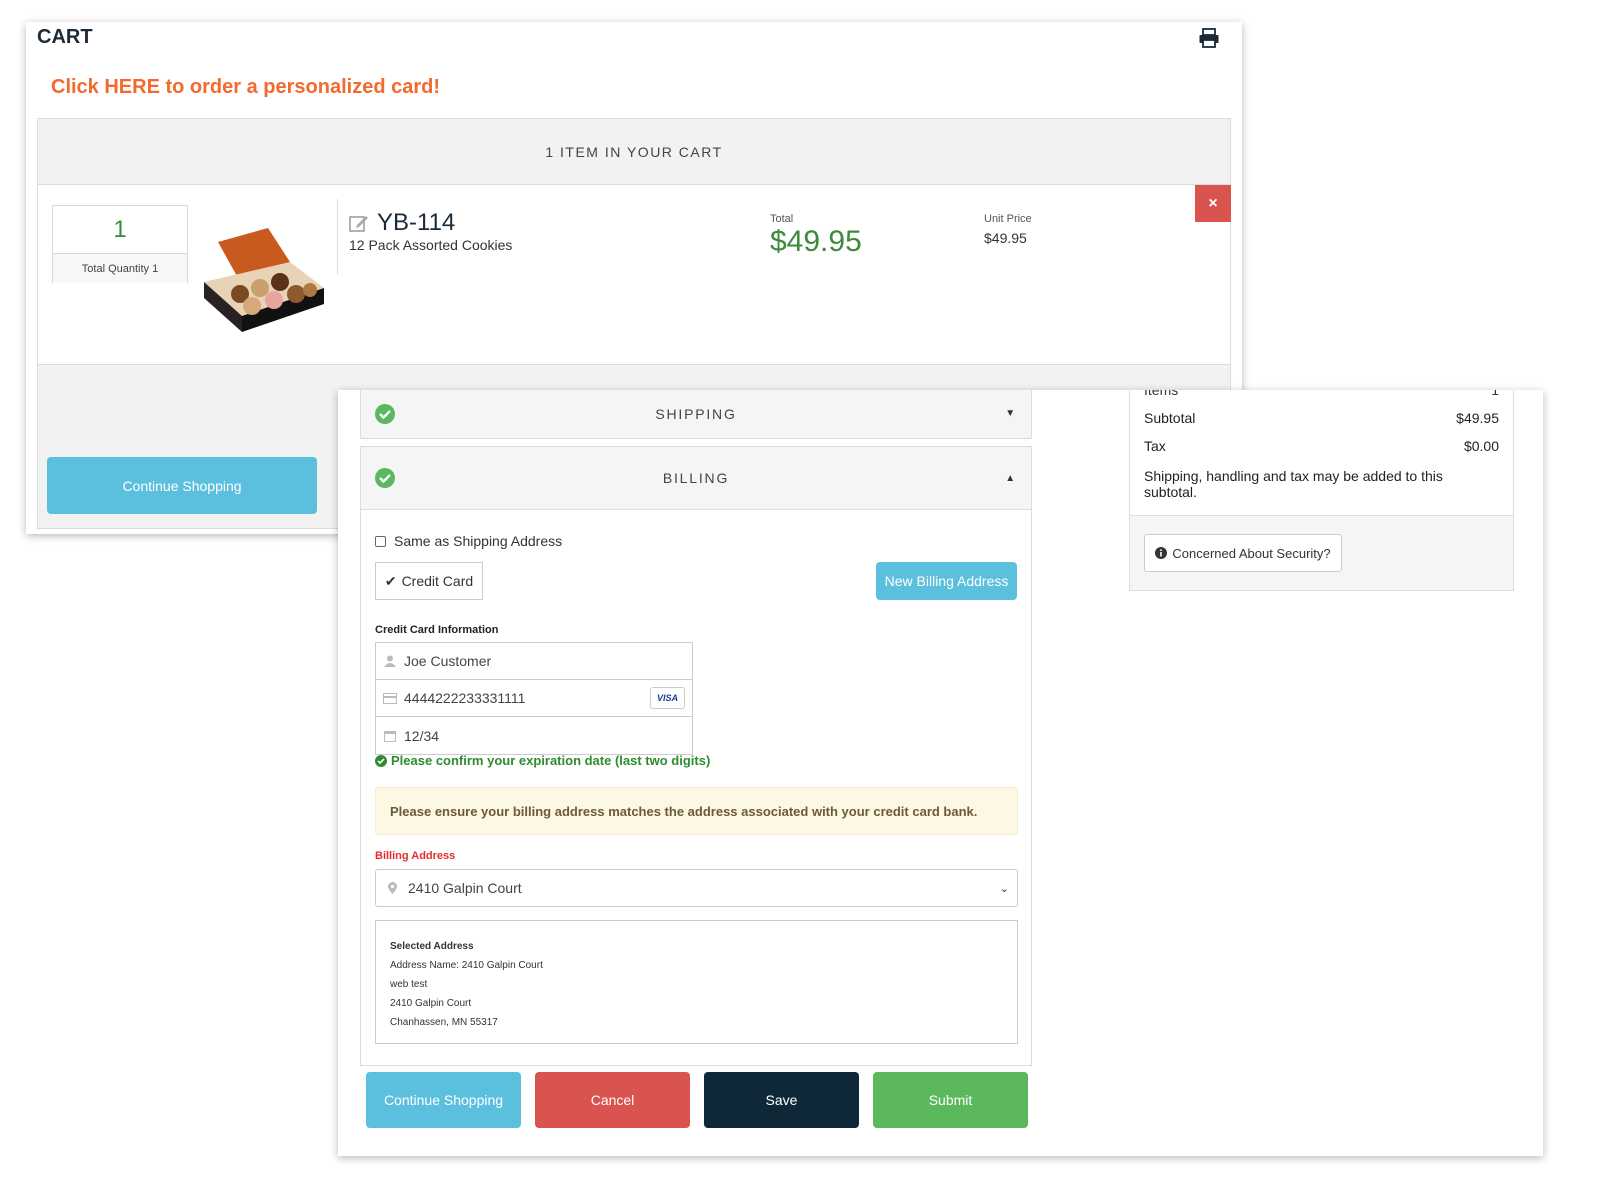 This screenshot has width=1600, height=1200. What do you see at coordinates (782, 219) in the screenshot?
I see `total-label: Total` at bounding box center [782, 219].